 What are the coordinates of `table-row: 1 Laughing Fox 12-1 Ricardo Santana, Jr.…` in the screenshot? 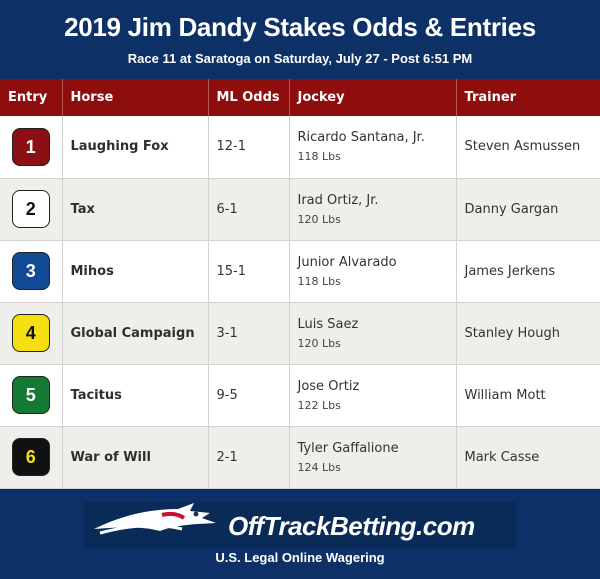 It's located at (300, 147).